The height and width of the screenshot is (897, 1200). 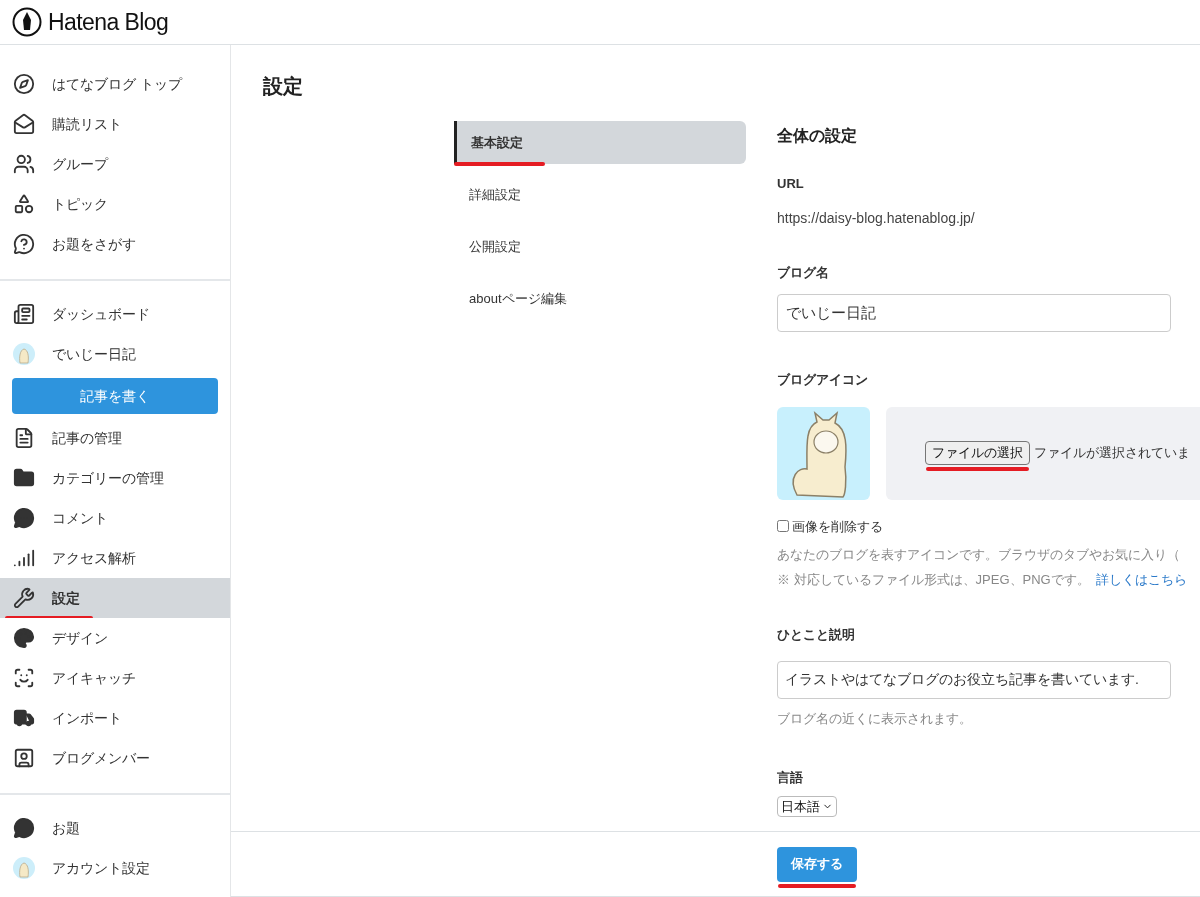 What do you see at coordinates (974, 679) in the screenshot?
I see `description-field: イラストやはてなブログのお役立ち記事を書いています.` at bounding box center [974, 679].